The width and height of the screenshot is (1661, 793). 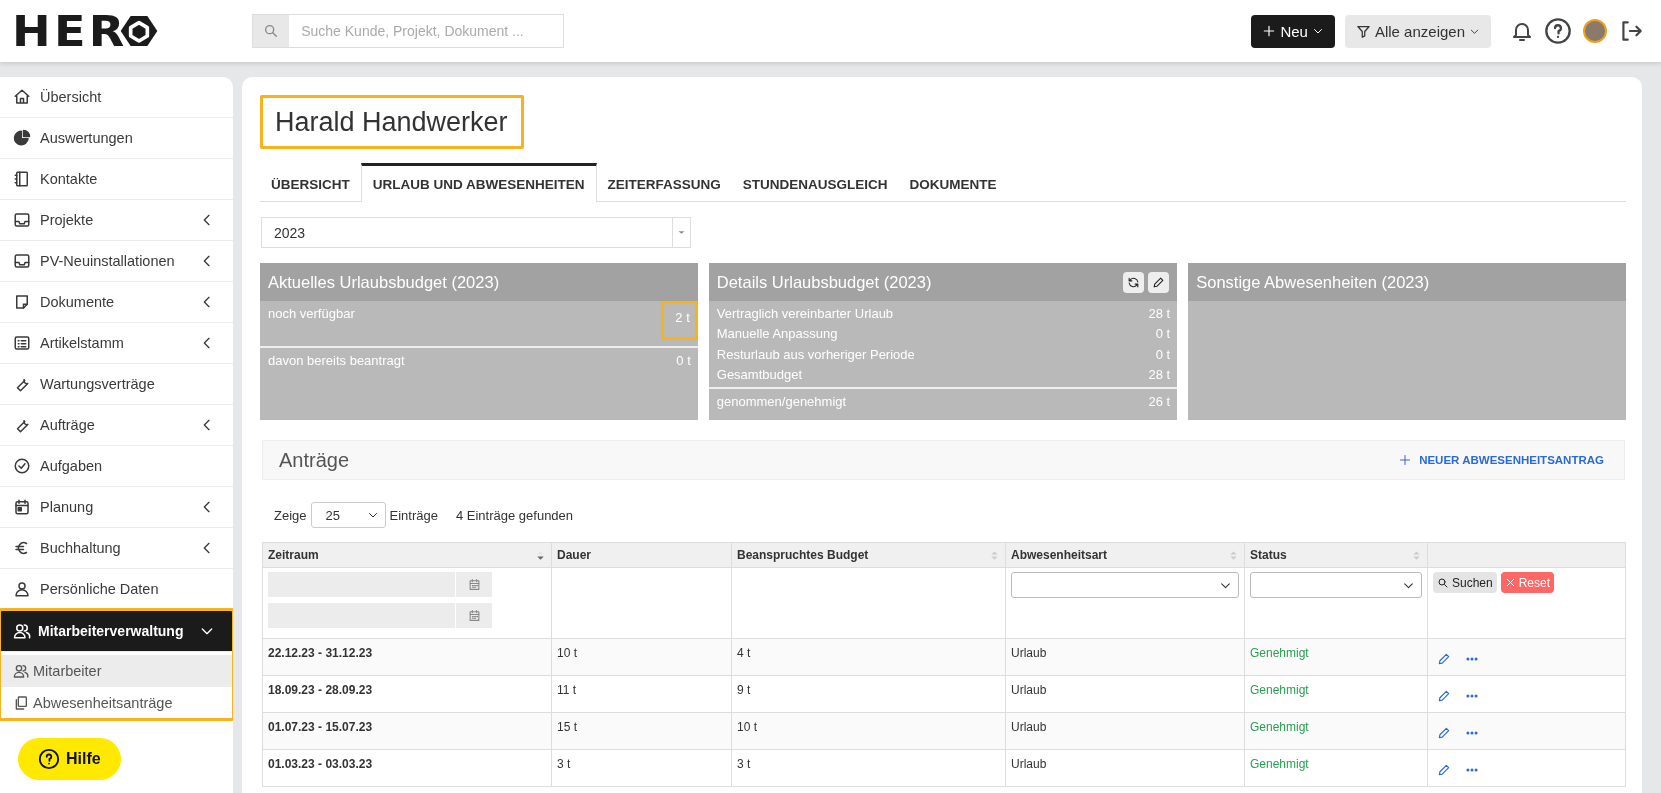 What do you see at coordinates (803, 555) in the screenshot?
I see `column-header: Beanspruchtes Budget` at bounding box center [803, 555].